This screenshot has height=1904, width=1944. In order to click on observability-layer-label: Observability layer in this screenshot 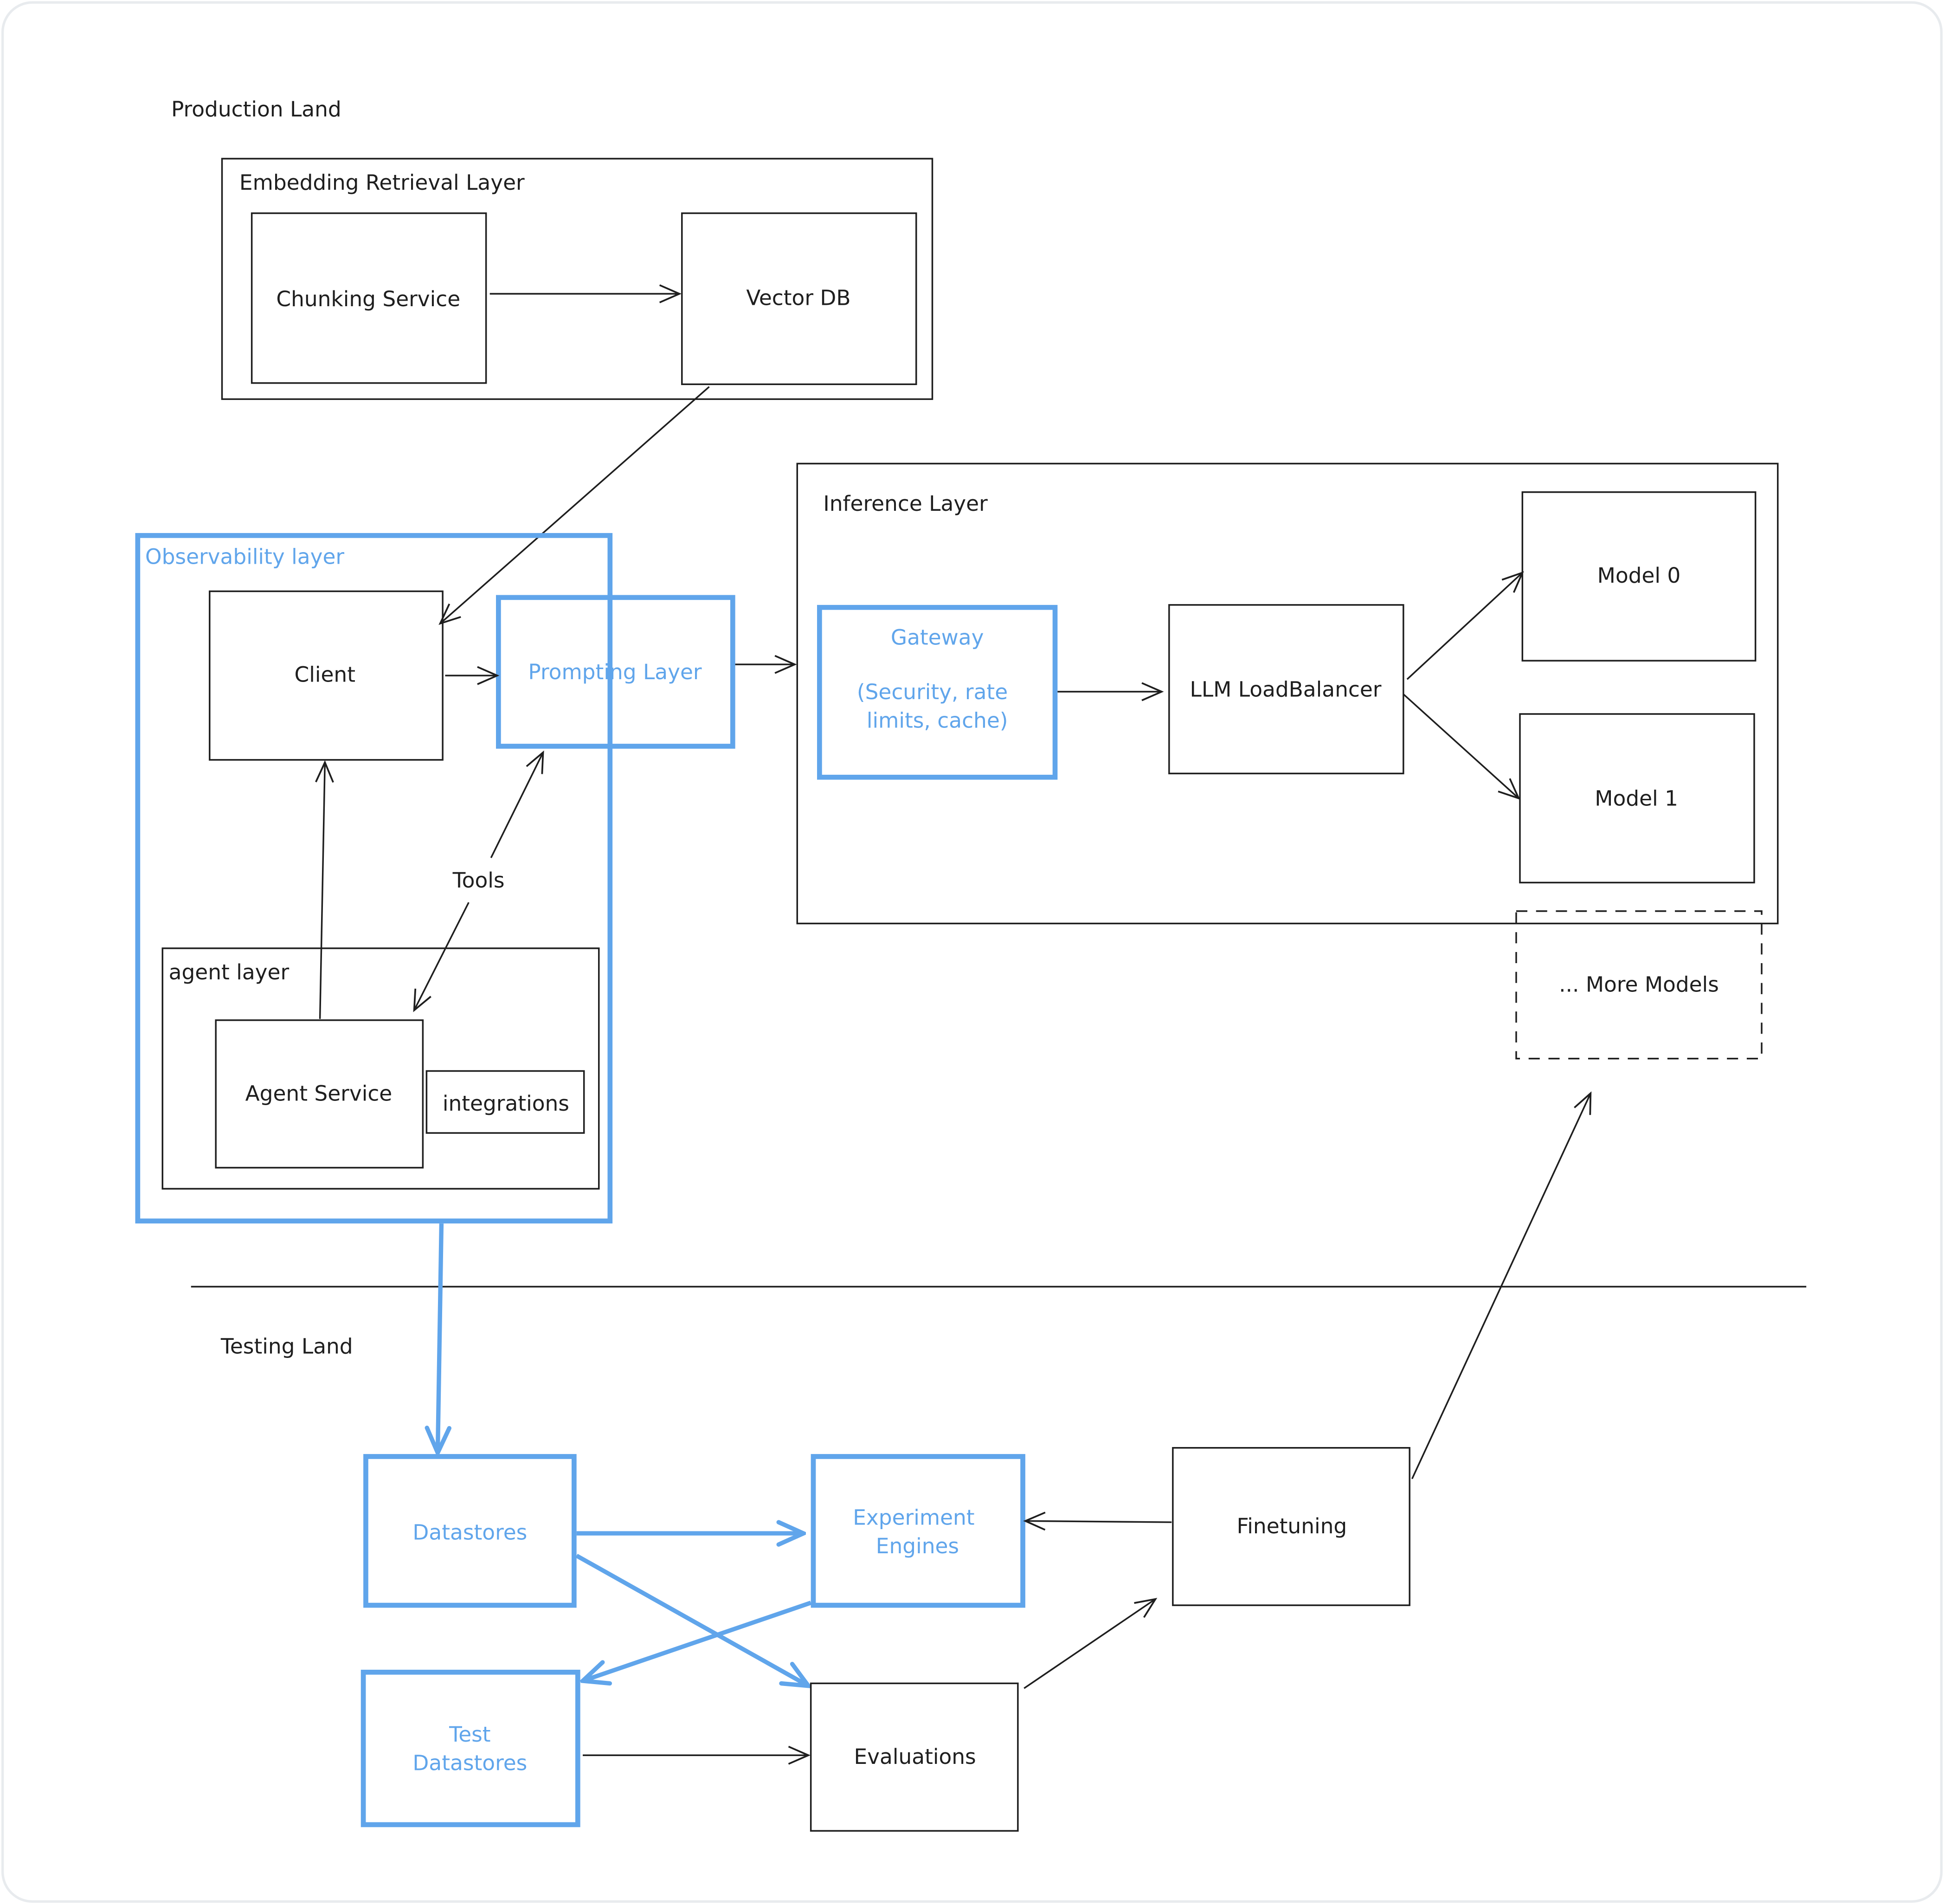, I will do `click(245, 557)`.